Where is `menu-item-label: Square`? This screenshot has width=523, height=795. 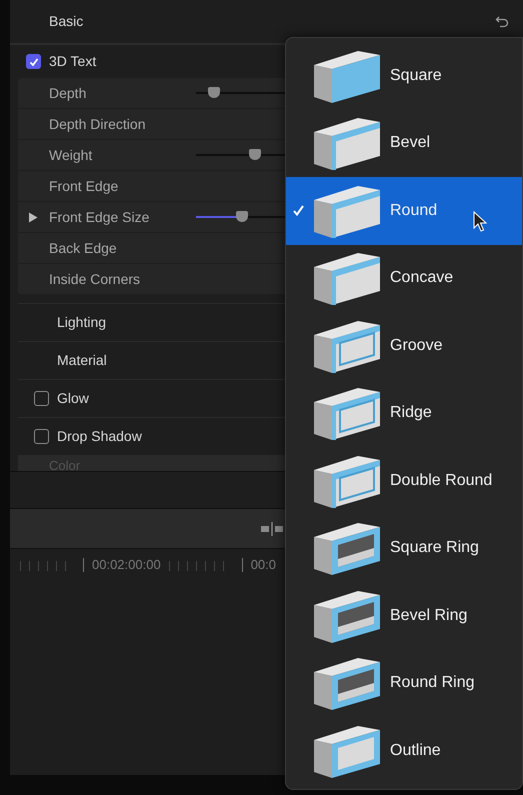 menu-item-label: Square is located at coordinates (416, 76).